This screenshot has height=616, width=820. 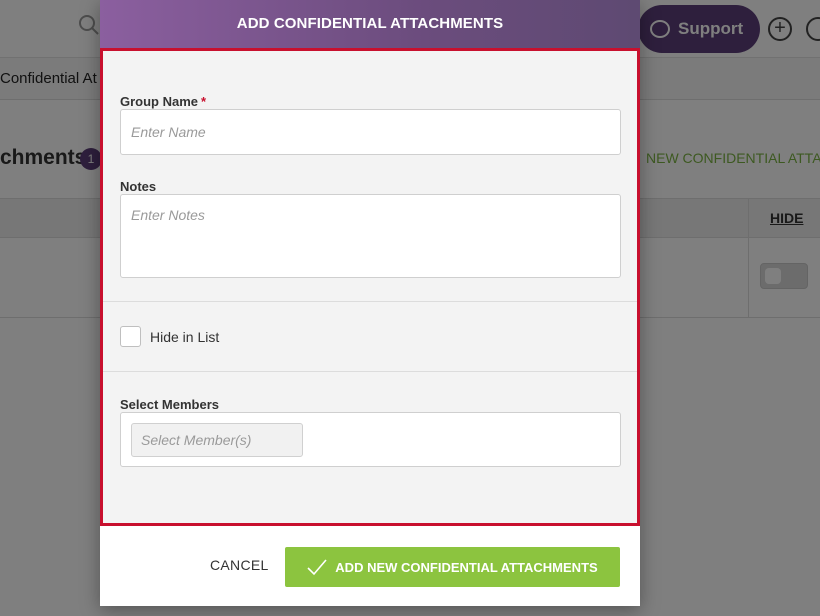 What do you see at coordinates (317, 567) in the screenshot?
I see `checkmark-icon` at bounding box center [317, 567].